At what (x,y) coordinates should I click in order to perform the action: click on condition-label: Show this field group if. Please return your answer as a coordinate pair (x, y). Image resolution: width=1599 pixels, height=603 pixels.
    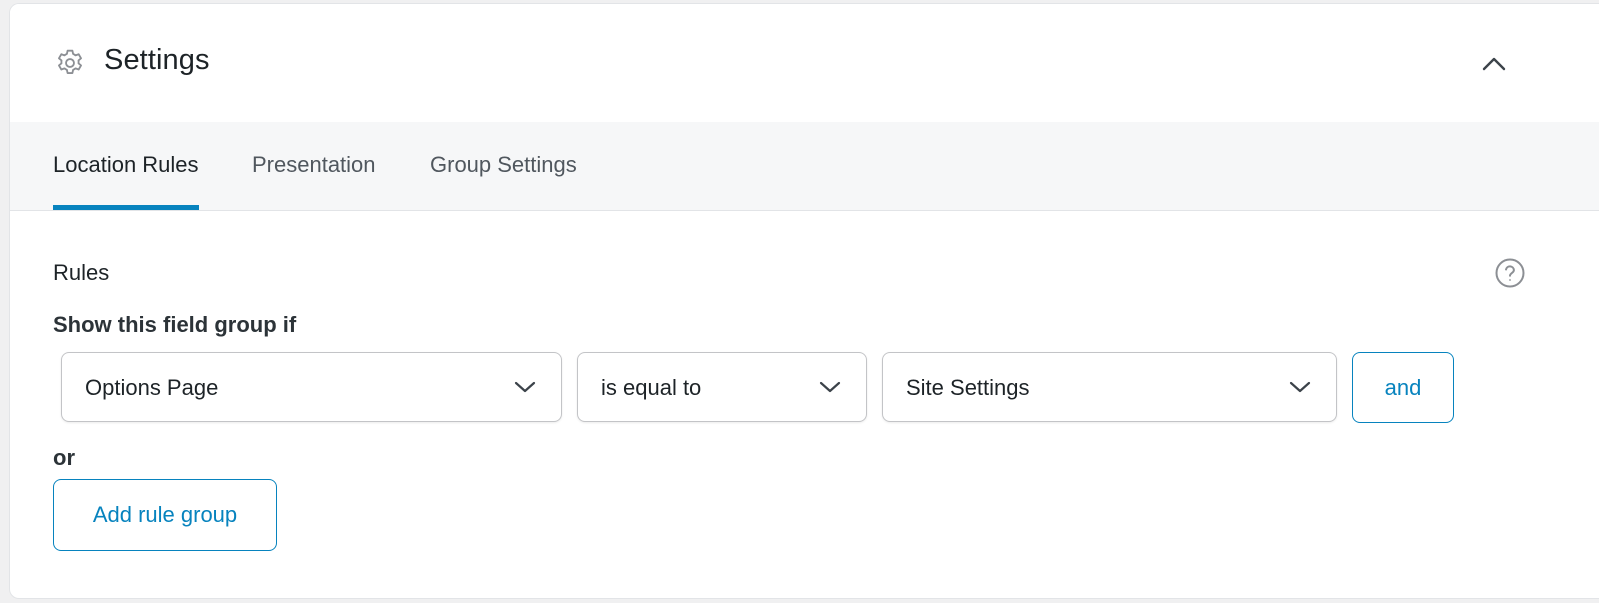
    Looking at the image, I should click on (175, 324).